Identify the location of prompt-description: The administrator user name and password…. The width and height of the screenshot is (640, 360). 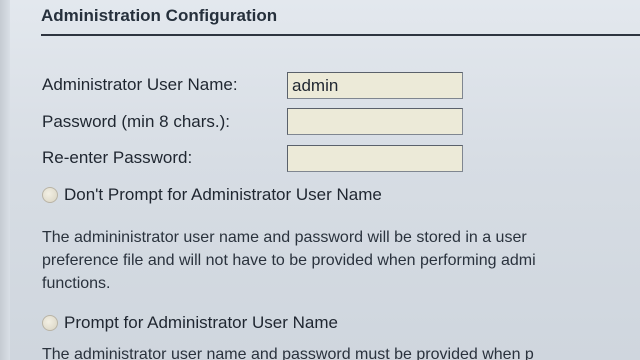
(288, 353).